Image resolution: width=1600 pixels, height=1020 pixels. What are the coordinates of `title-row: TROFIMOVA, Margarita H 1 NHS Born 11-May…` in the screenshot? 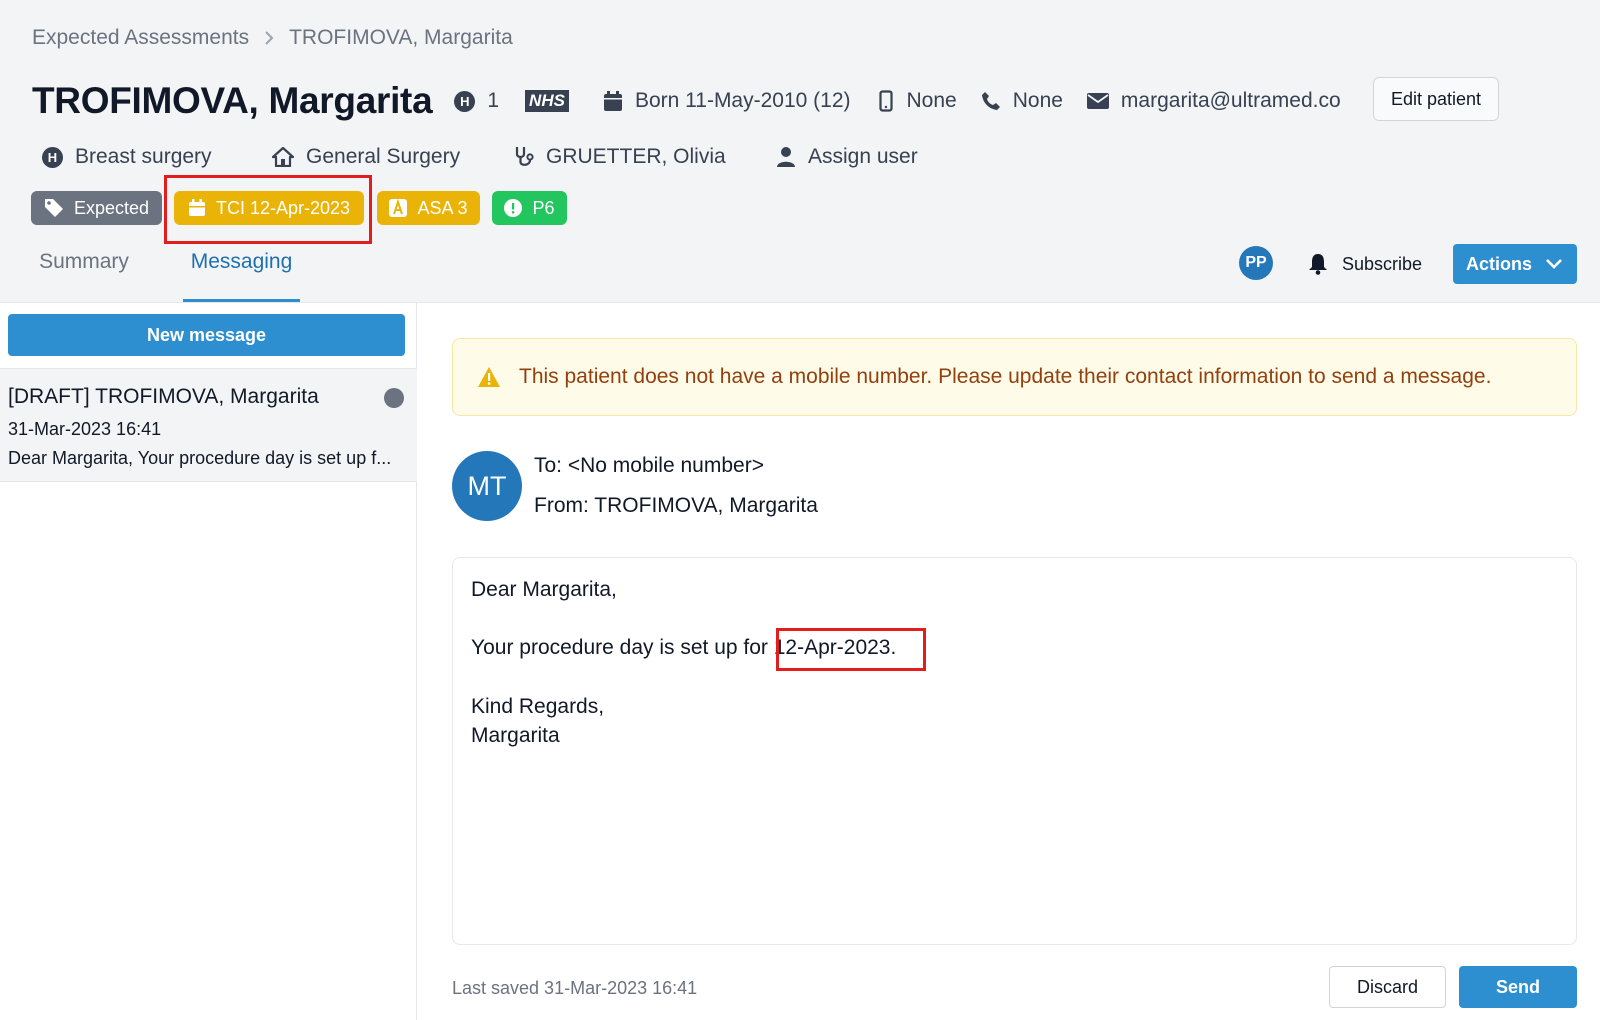 It's located at (686, 101).